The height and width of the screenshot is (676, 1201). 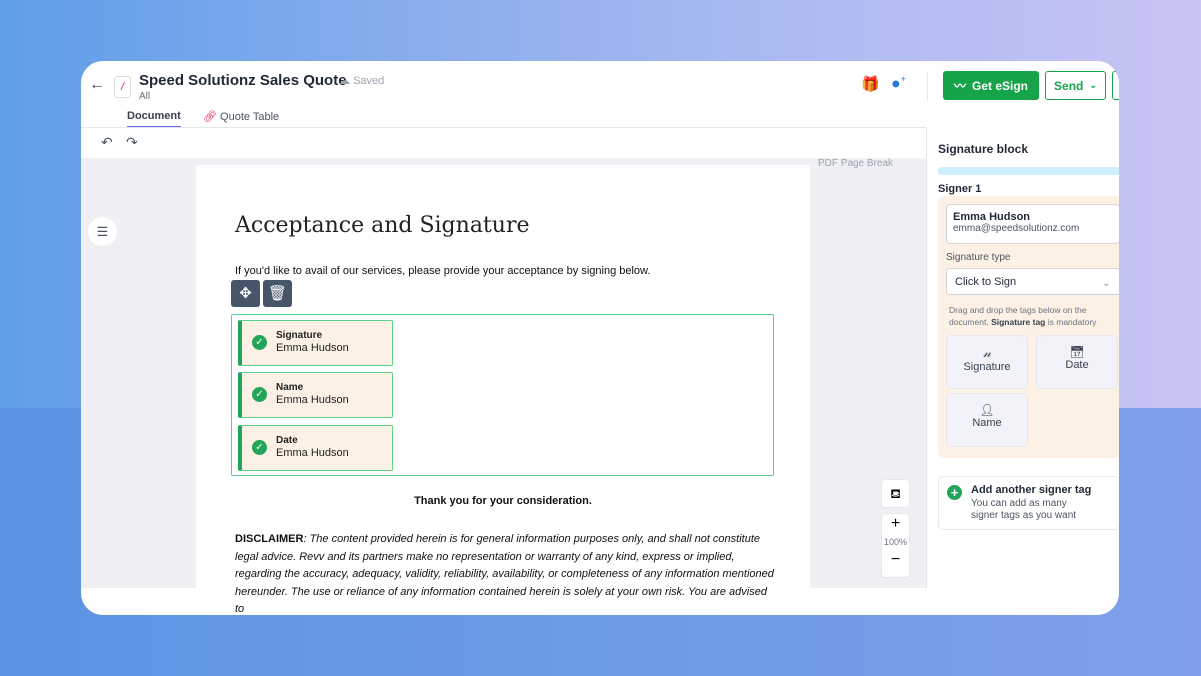 I want to click on tab-quote-table: 🔗︎ Quote Table, so click(x=241, y=118).